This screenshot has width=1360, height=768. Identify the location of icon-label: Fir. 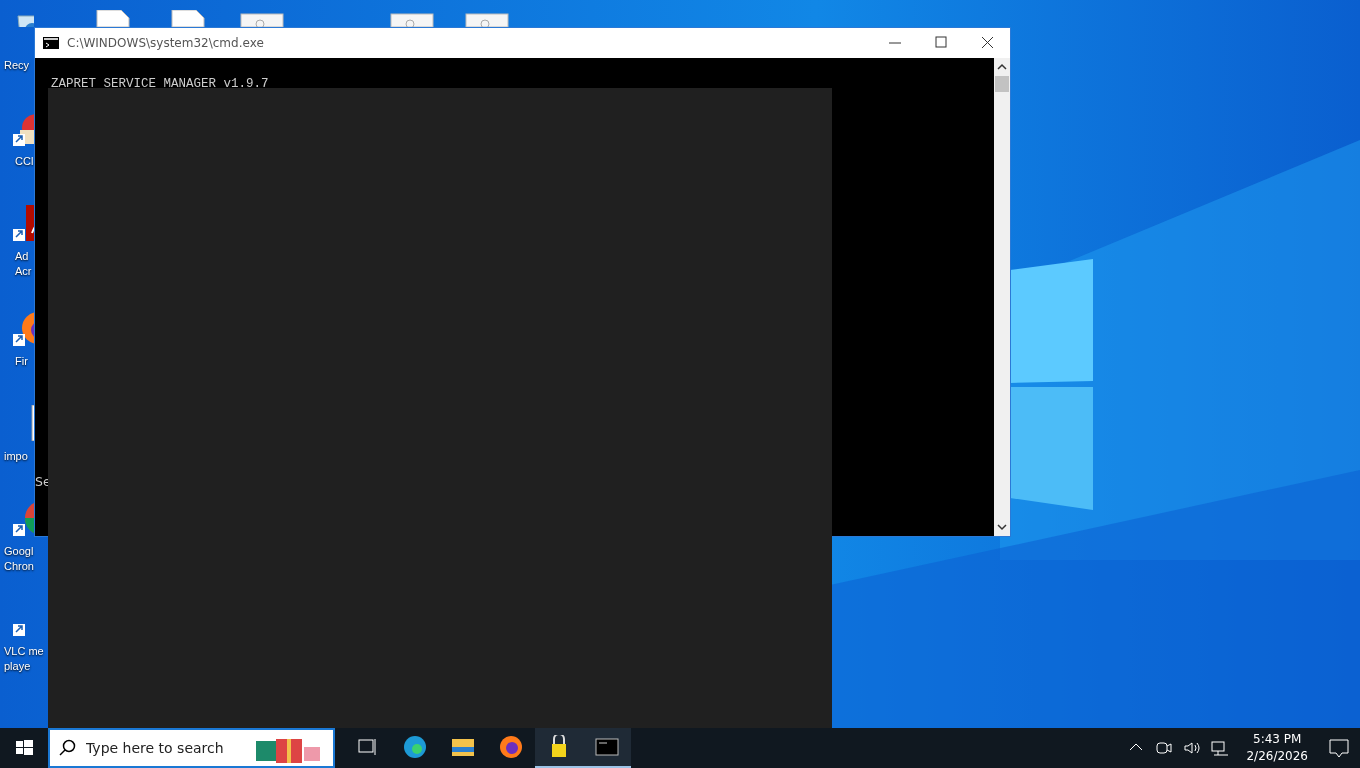
(21, 361).